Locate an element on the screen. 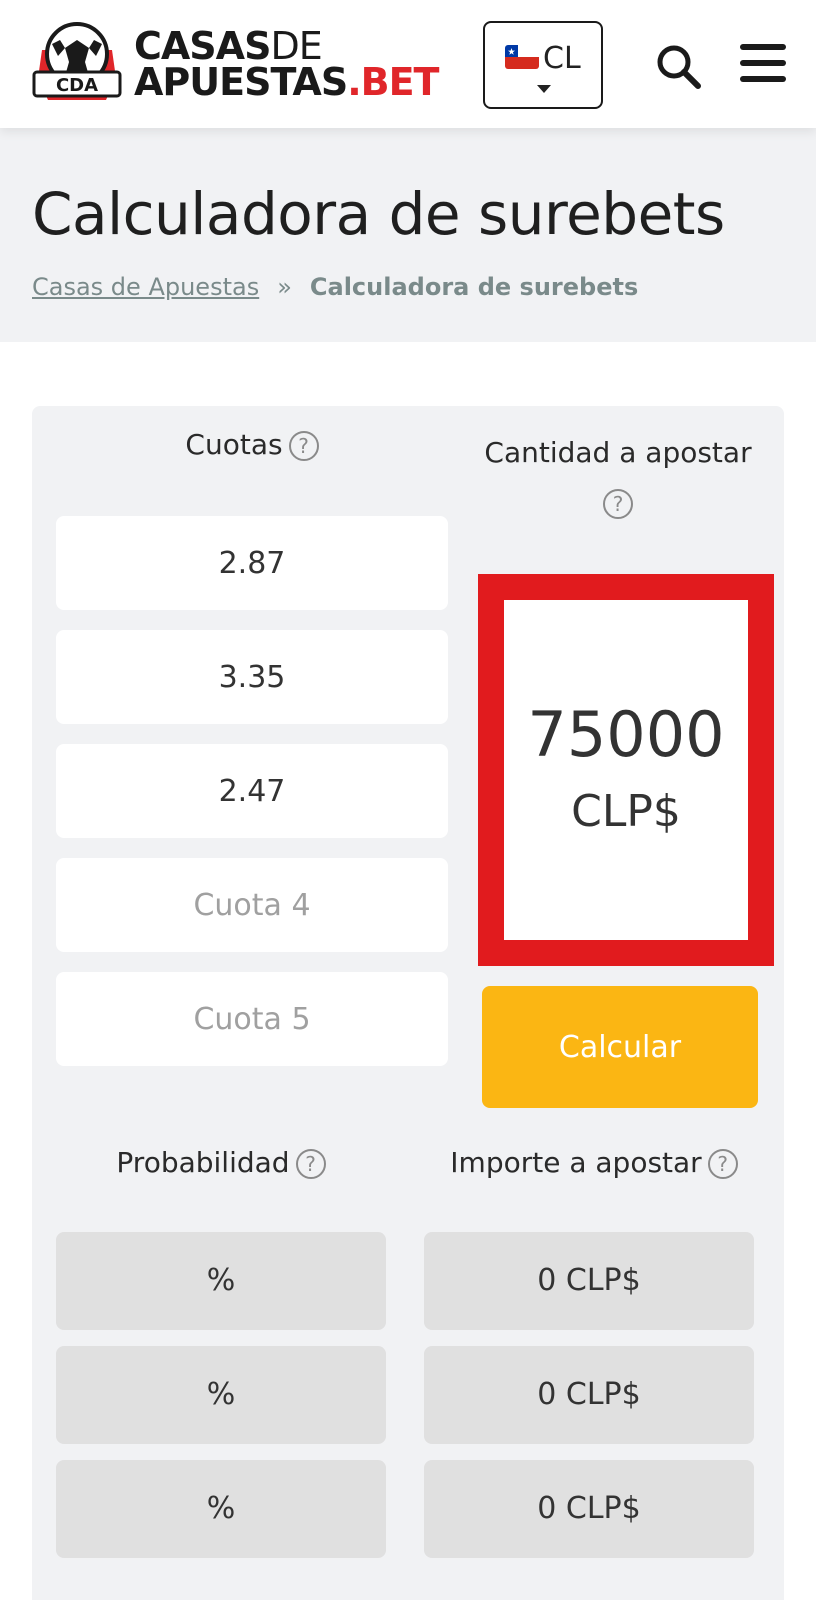  probability-result-3: % is located at coordinates (221, 1509).